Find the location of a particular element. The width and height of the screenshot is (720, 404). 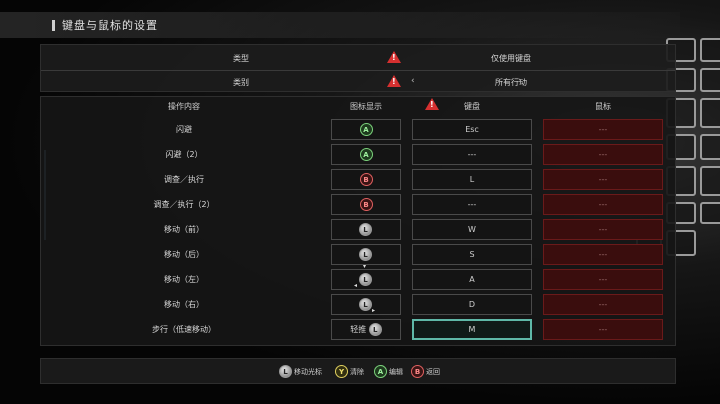

table-row: 闪避（2） A --- --- is located at coordinates (360, 154).